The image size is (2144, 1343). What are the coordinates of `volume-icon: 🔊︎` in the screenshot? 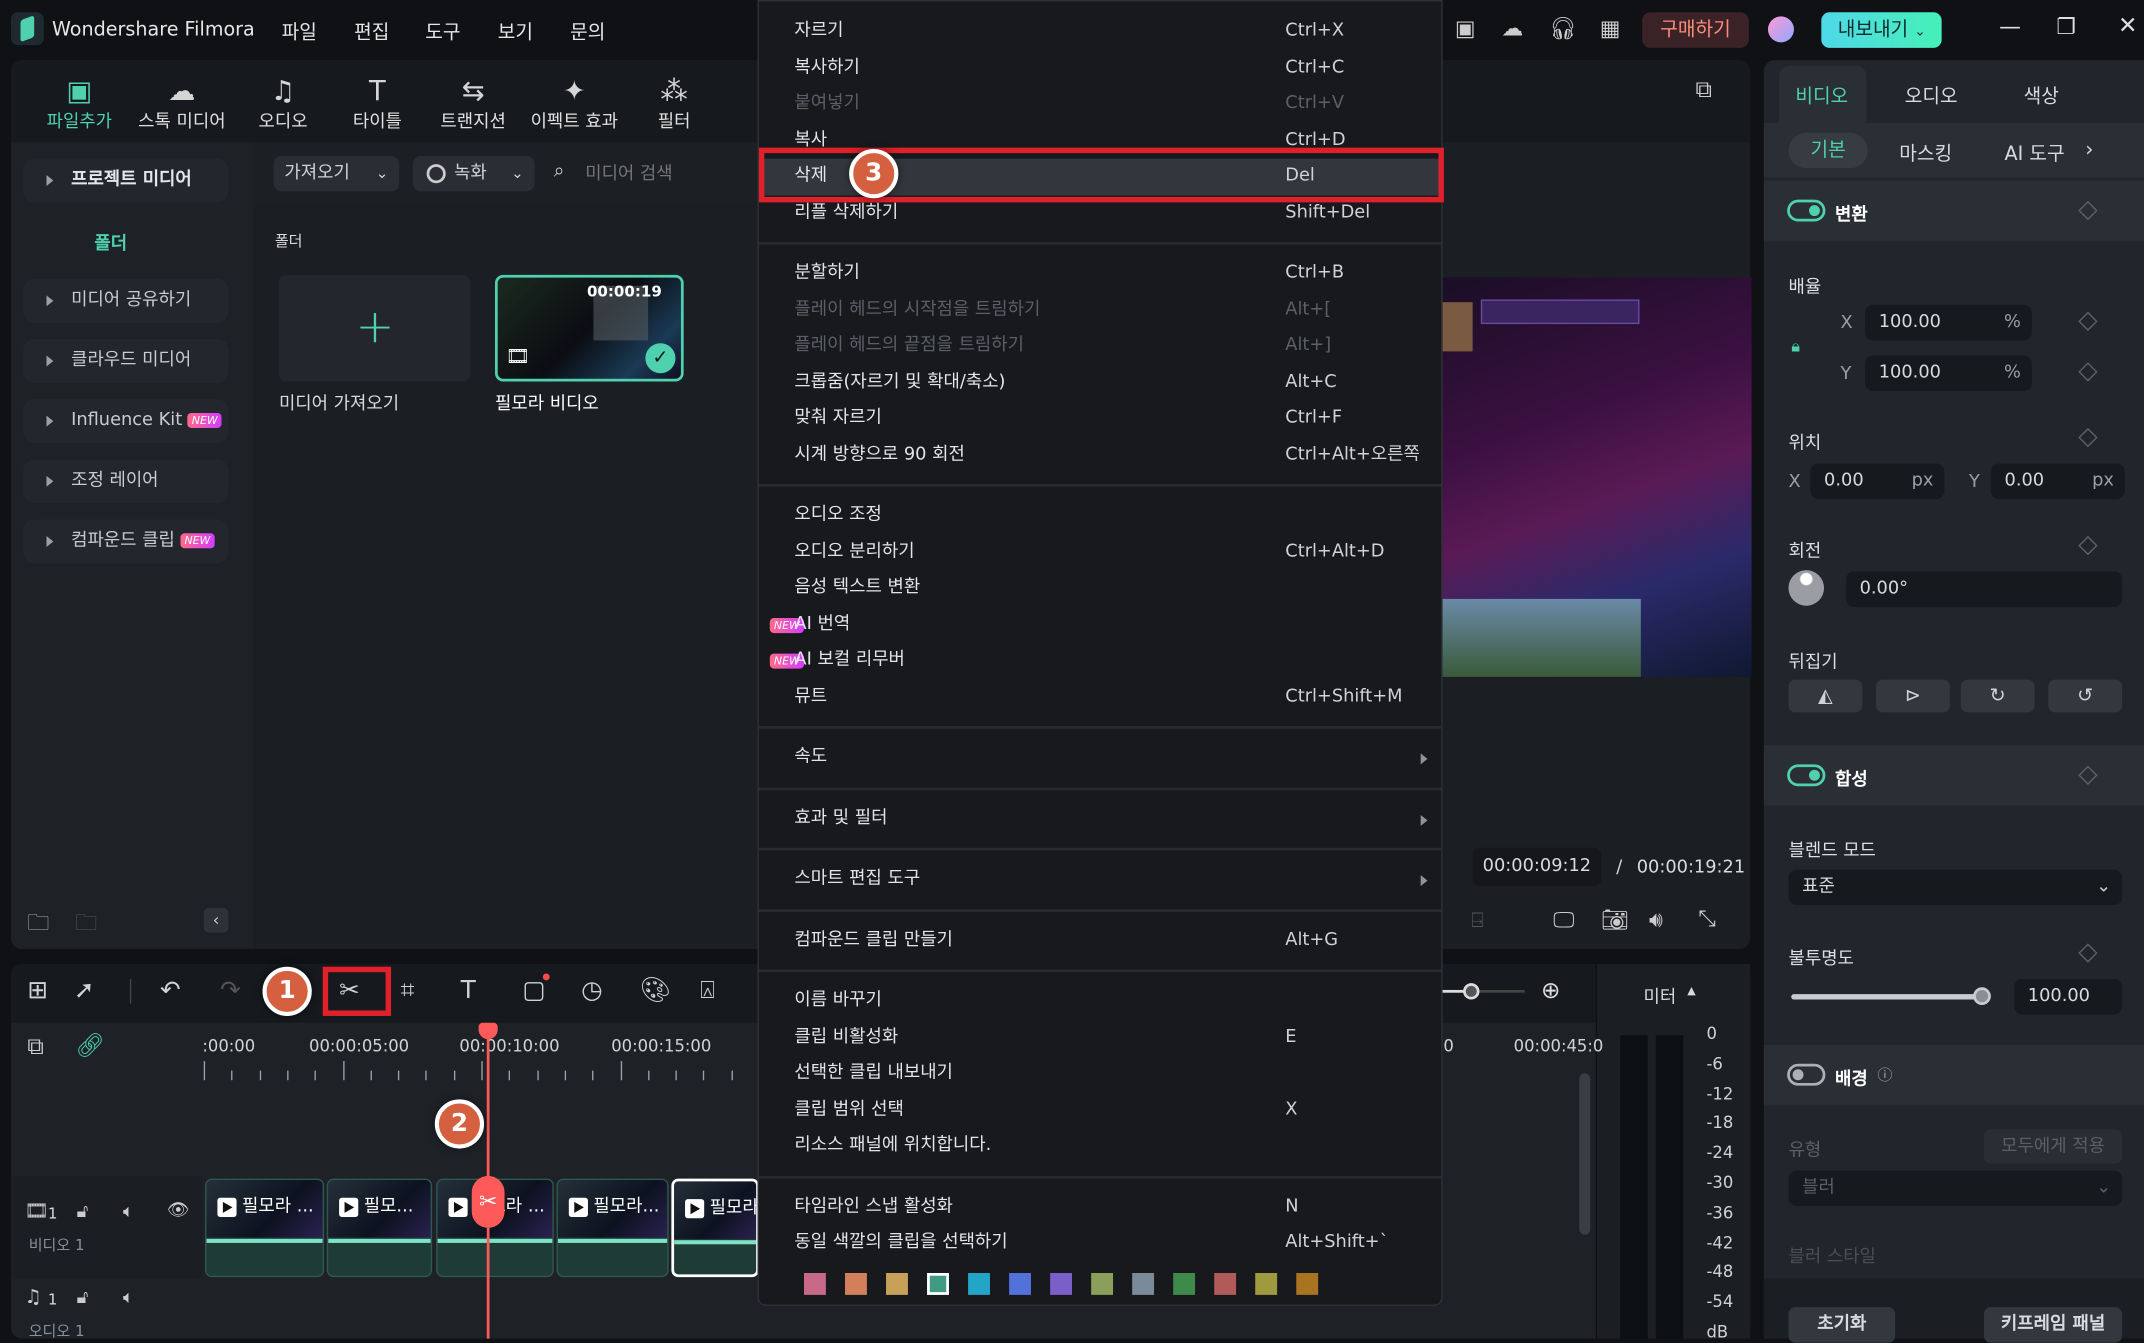 It's located at (1656, 920).